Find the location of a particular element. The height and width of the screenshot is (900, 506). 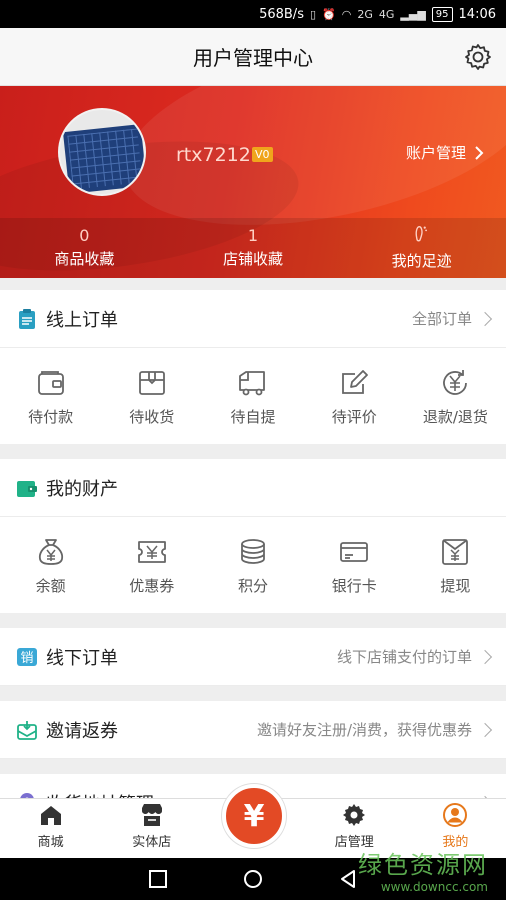

money-bag-icon is located at coordinates (50, 551).